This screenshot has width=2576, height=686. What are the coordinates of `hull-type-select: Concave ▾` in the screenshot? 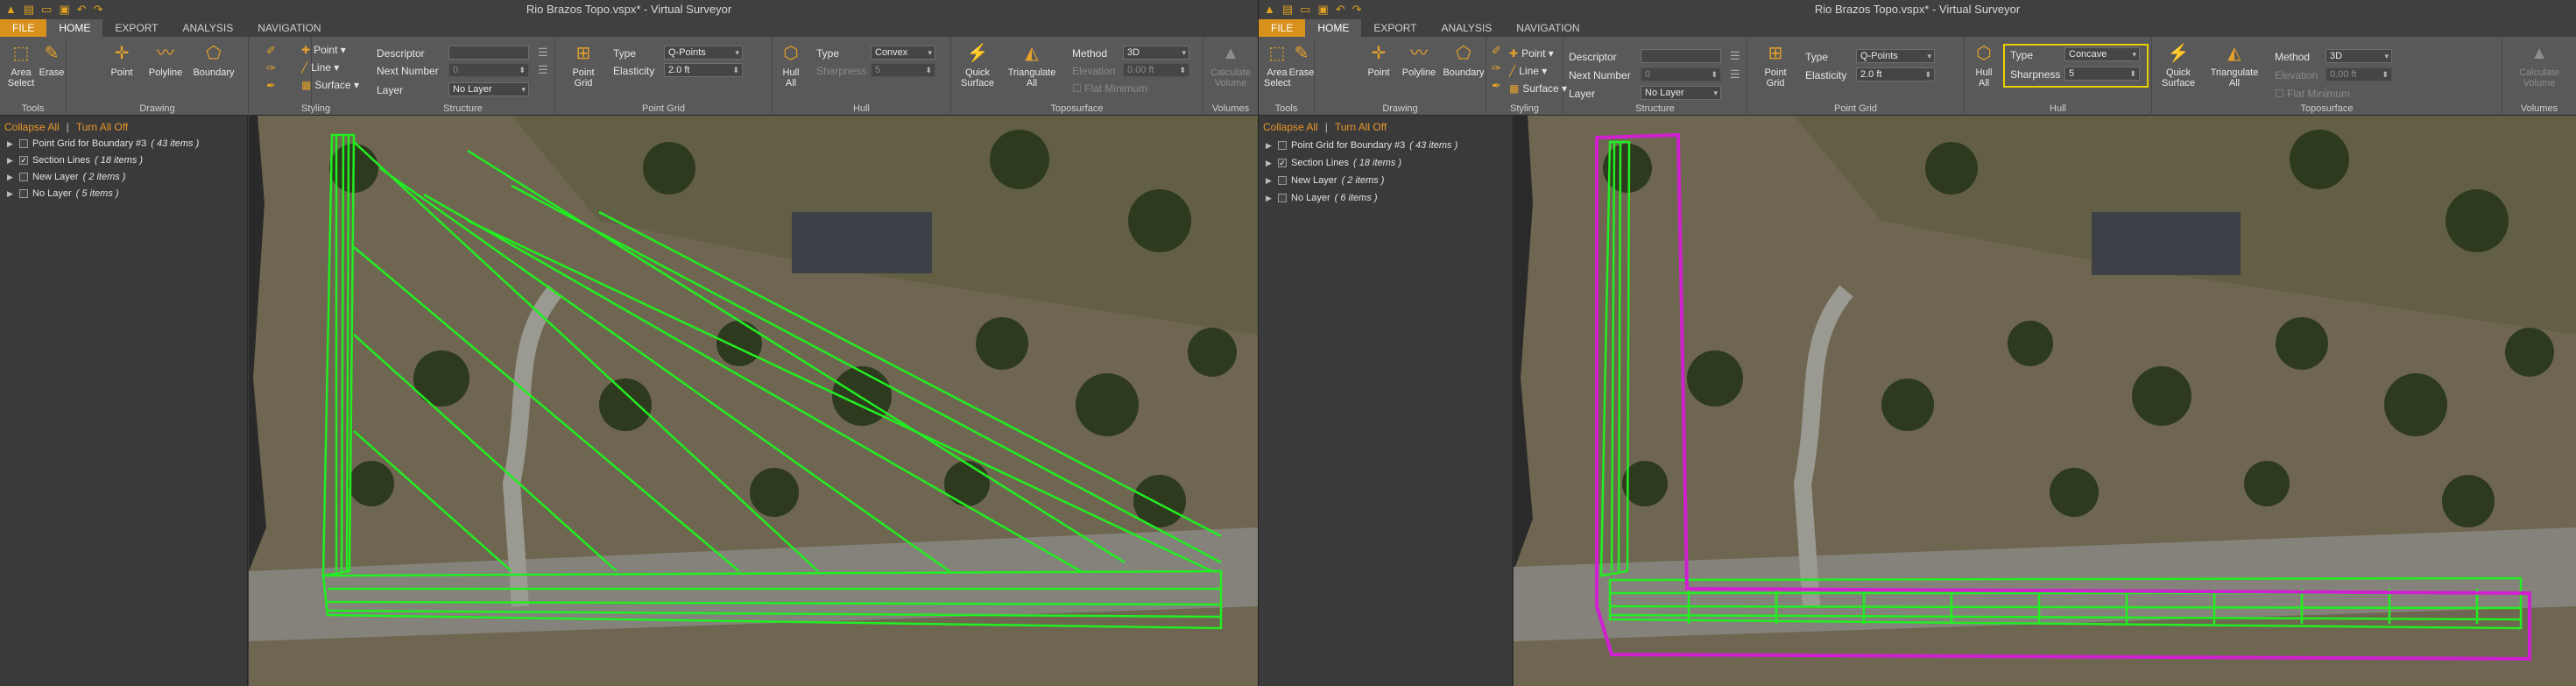 It's located at (2102, 54).